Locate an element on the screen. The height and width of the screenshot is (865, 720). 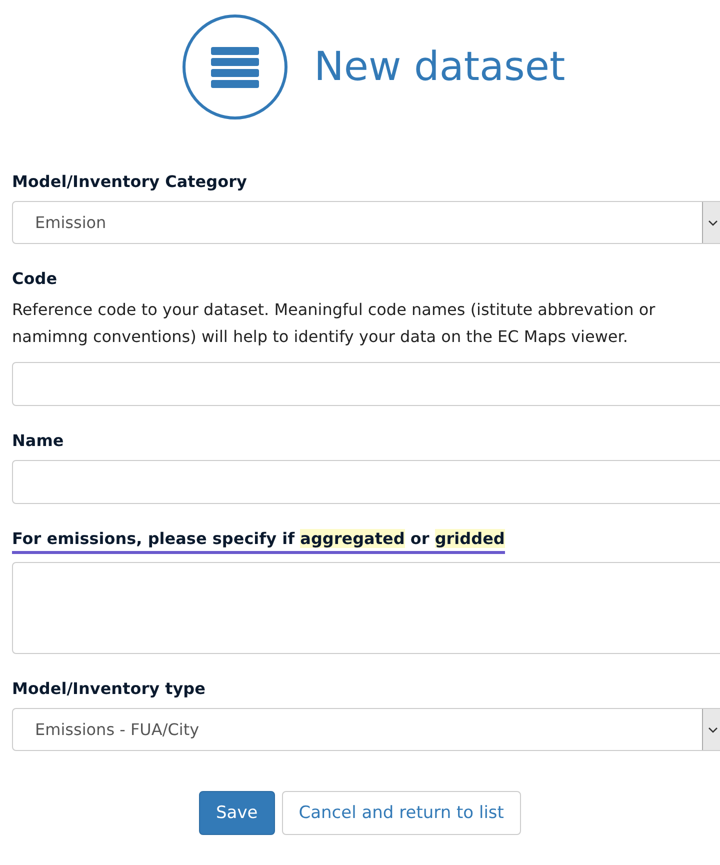
field-label: For emissions, please specify if aggregated or gridded is located at coordinates (258, 541).